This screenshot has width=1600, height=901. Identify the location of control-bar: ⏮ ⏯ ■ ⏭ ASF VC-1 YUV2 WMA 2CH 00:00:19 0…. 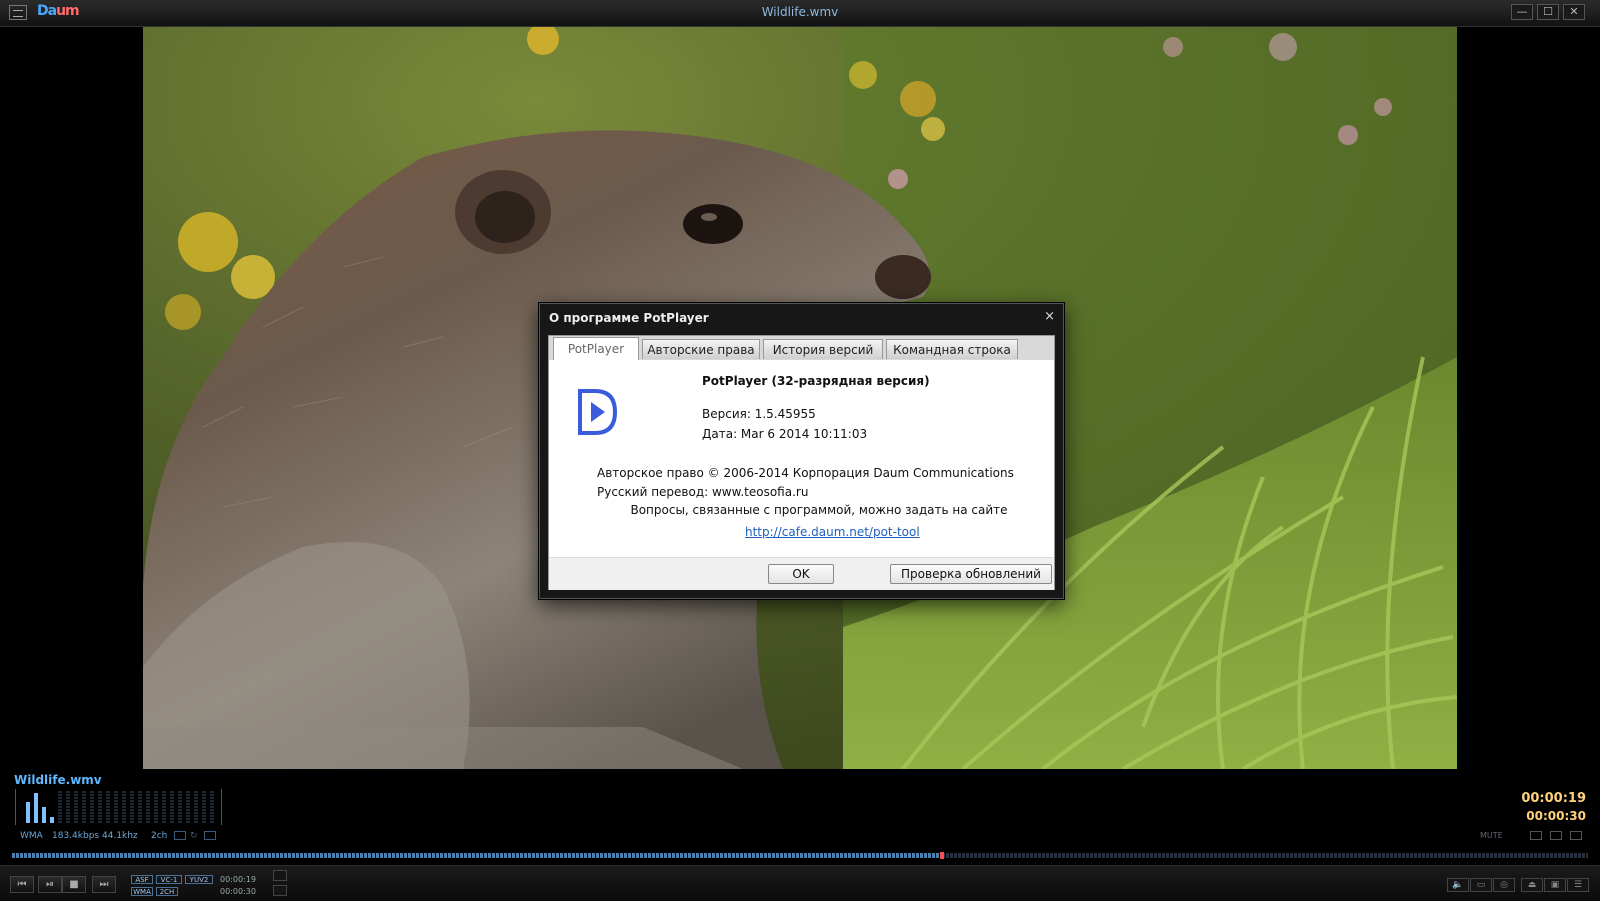
(800, 883).